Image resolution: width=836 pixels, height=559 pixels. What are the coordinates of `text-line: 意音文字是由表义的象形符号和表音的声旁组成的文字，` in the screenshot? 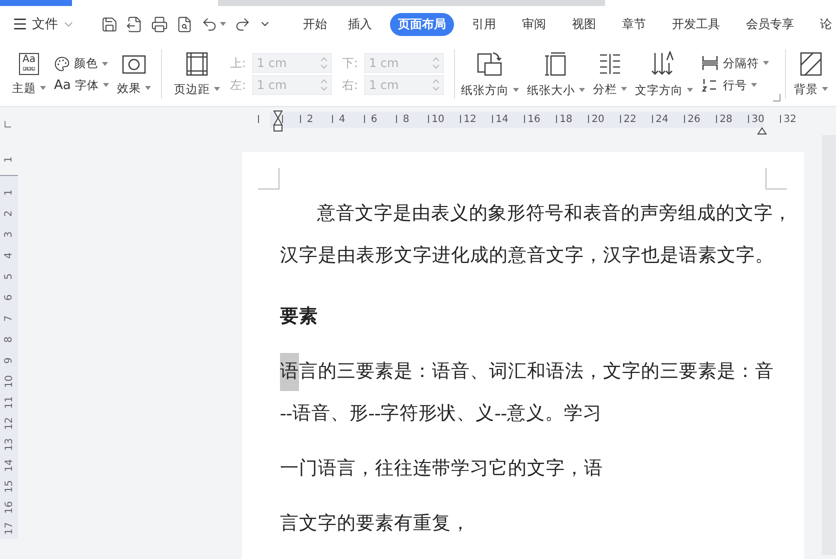 It's located at (554, 214).